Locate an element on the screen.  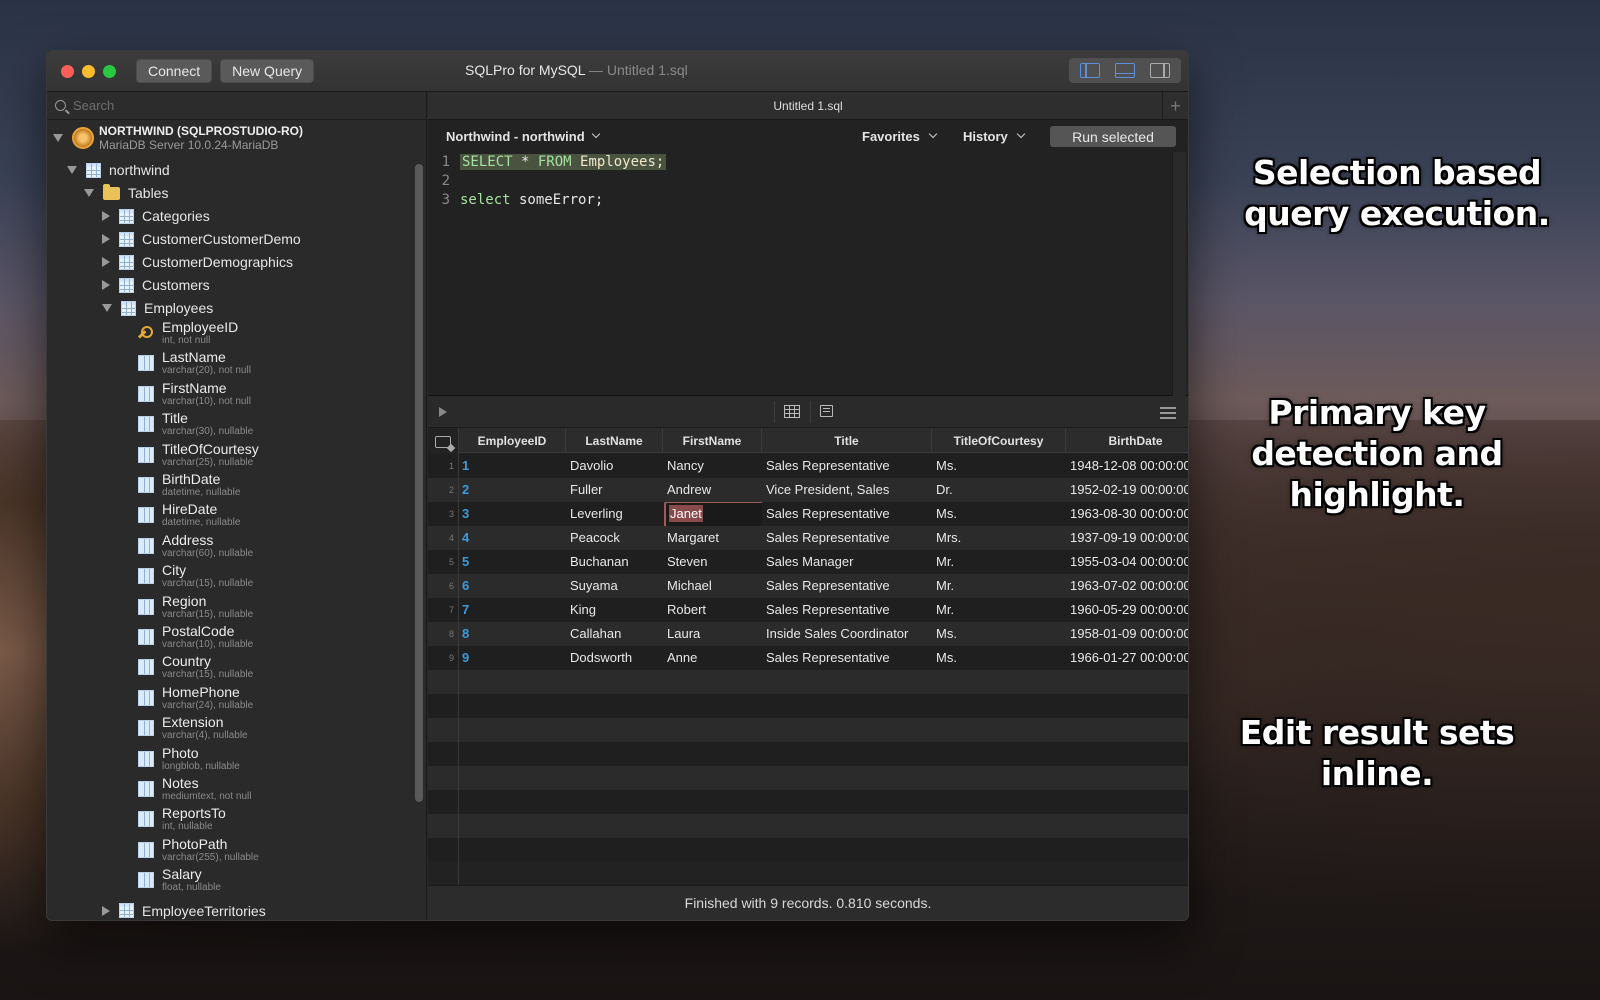
add-tab-button: + is located at coordinates (1175, 106).